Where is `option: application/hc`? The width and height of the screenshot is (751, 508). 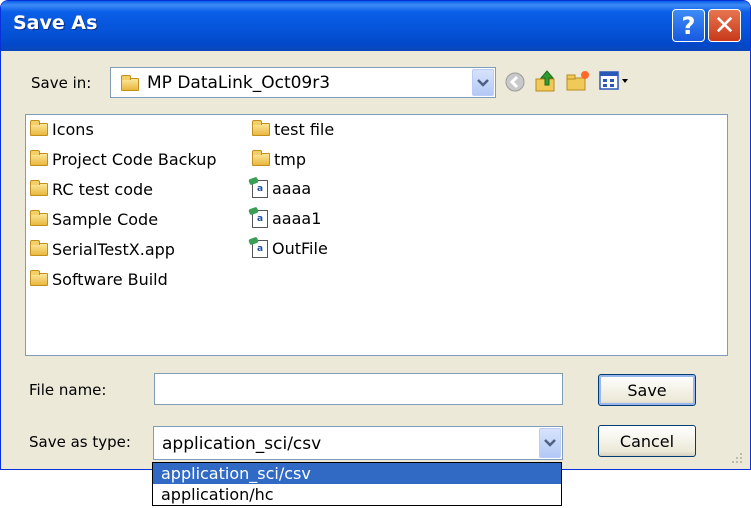 option: application/hc is located at coordinates (357, 494).